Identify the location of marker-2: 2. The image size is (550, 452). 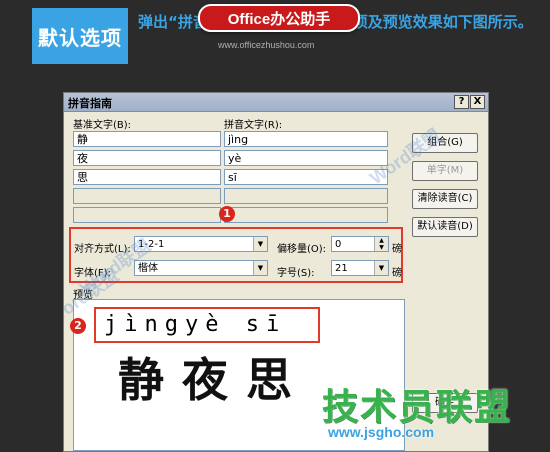
(78, 326).